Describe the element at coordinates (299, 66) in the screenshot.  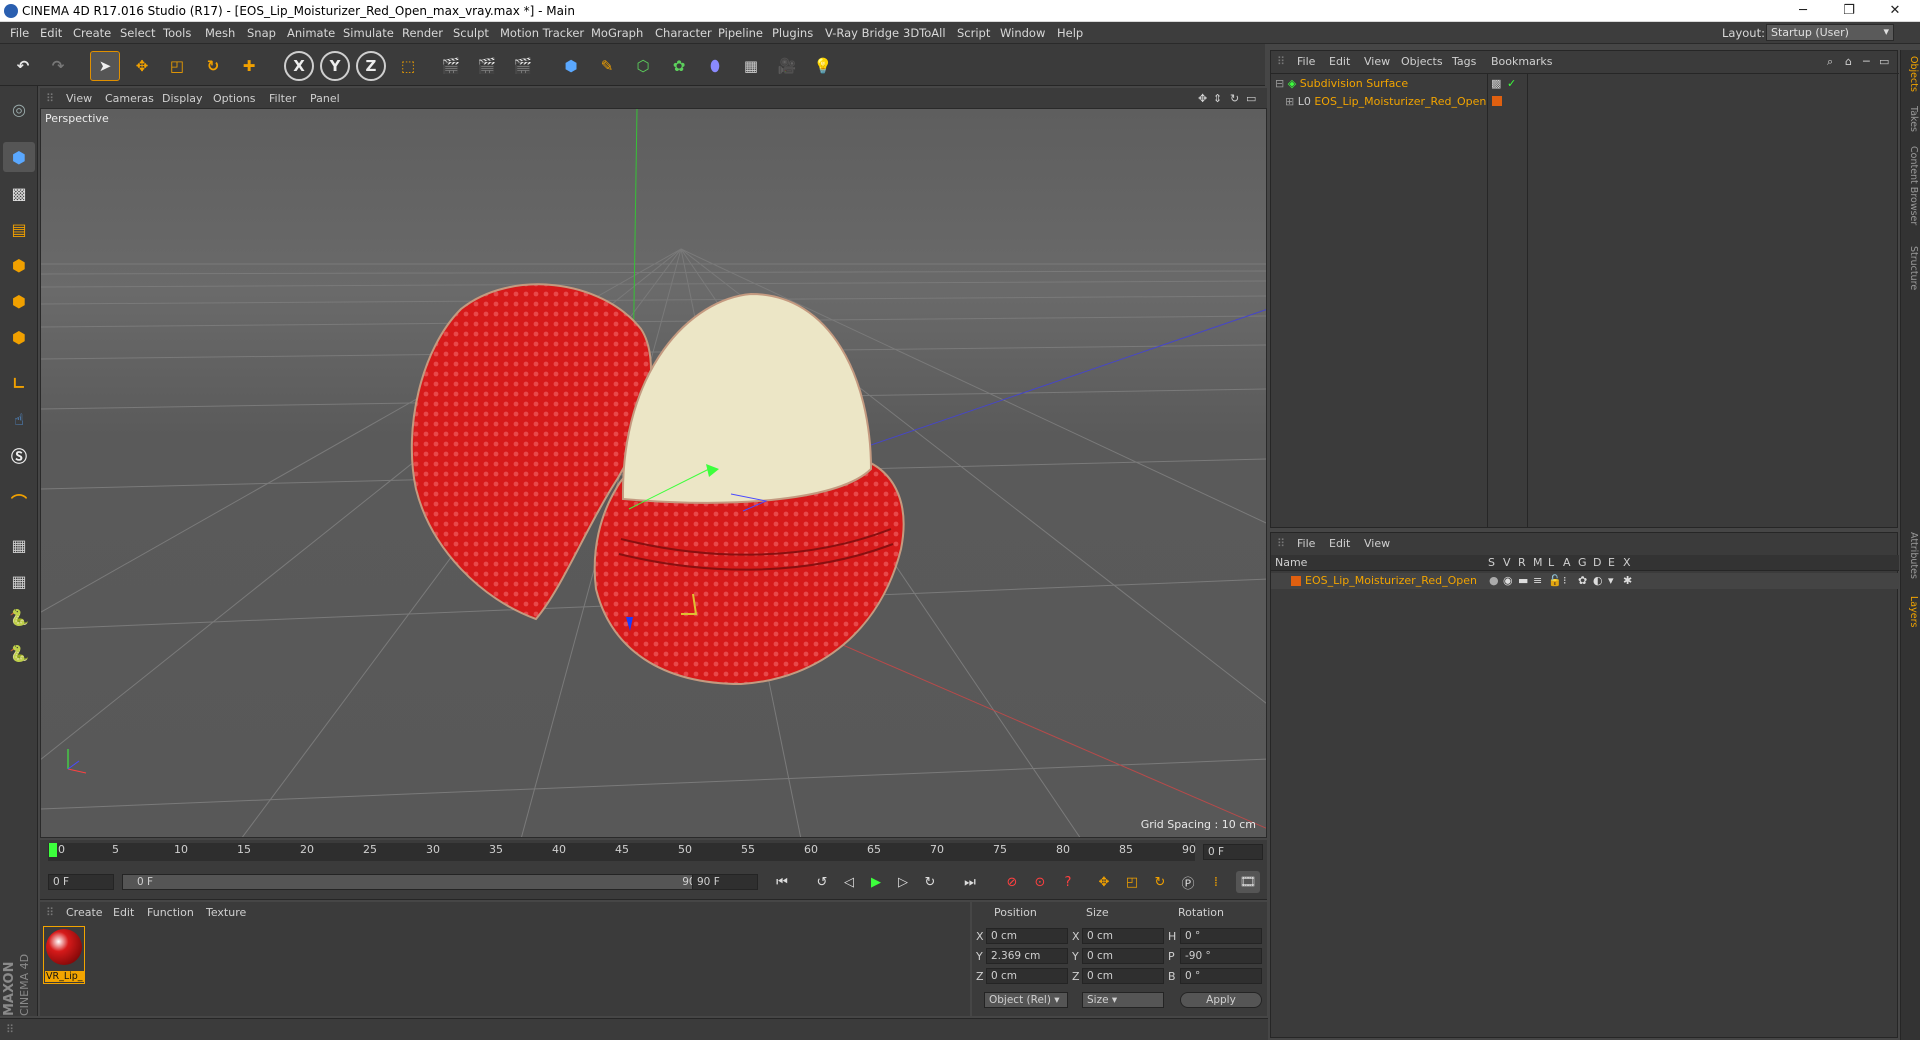
I see `x-axis-lock-button: X` at that location.